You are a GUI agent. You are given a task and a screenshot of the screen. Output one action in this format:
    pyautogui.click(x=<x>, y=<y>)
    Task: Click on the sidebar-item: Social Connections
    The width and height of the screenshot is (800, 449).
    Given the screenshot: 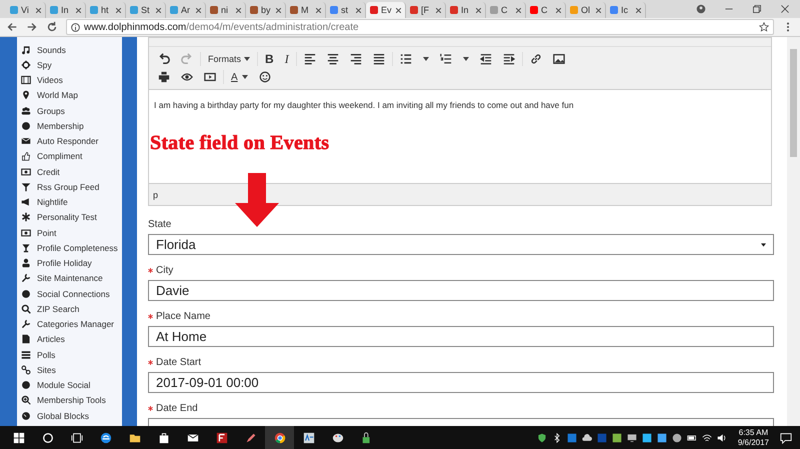 What is the action you would take?
    pyautogui.click(x=69, y=294)
    